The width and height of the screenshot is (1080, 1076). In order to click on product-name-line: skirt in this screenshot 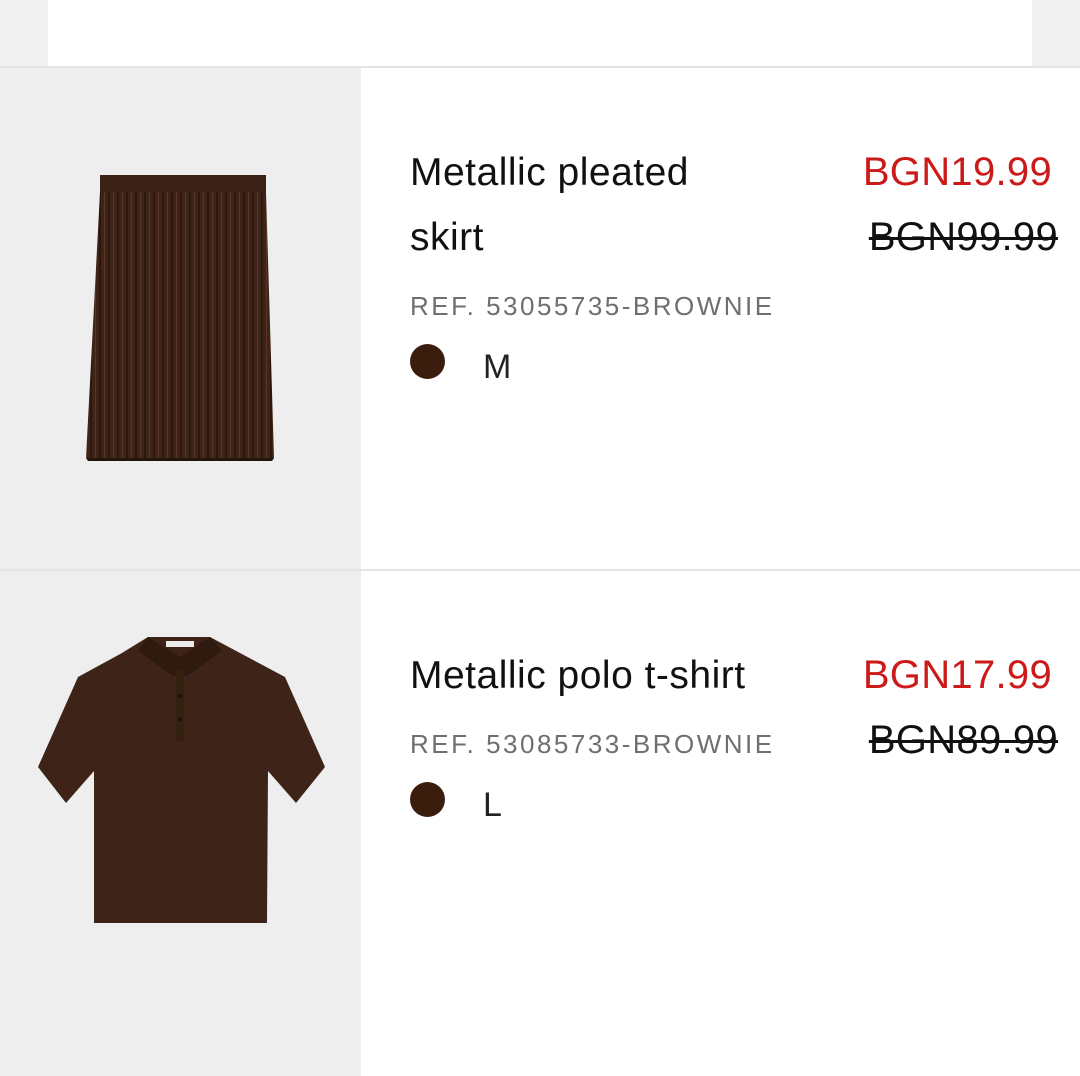, I will do `click(447, 237)`.